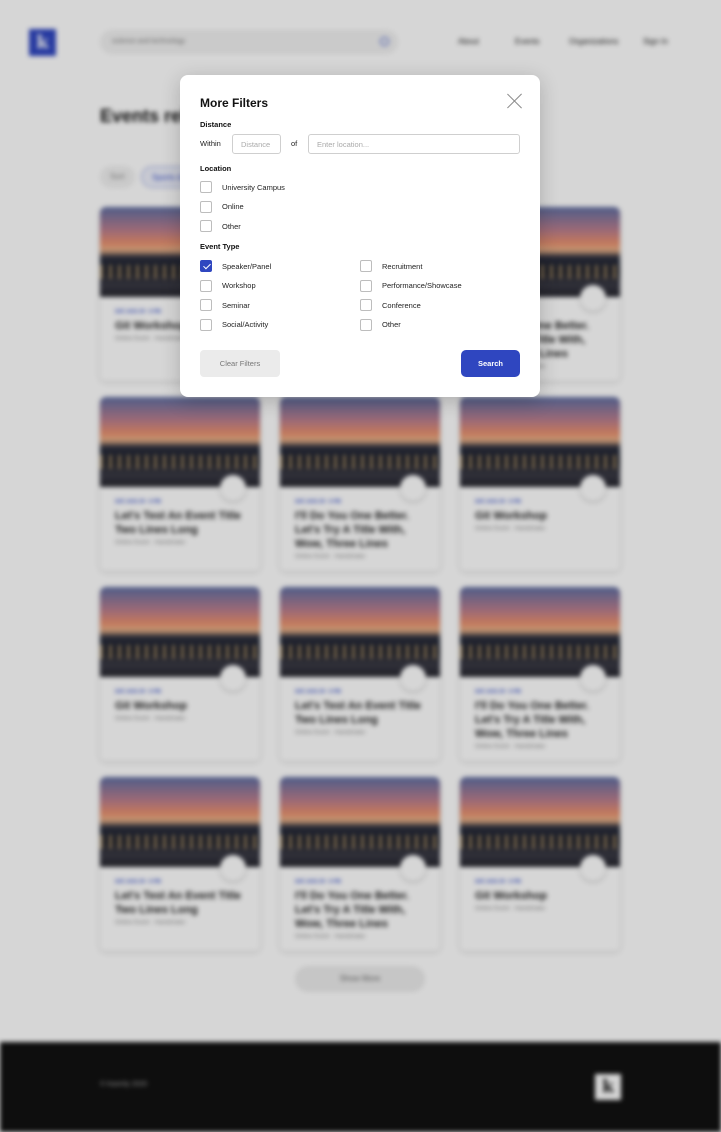  Describe the element at coordinates (239, 285) in the screenshot. I see `filter-option-label: Workshop` at that location.